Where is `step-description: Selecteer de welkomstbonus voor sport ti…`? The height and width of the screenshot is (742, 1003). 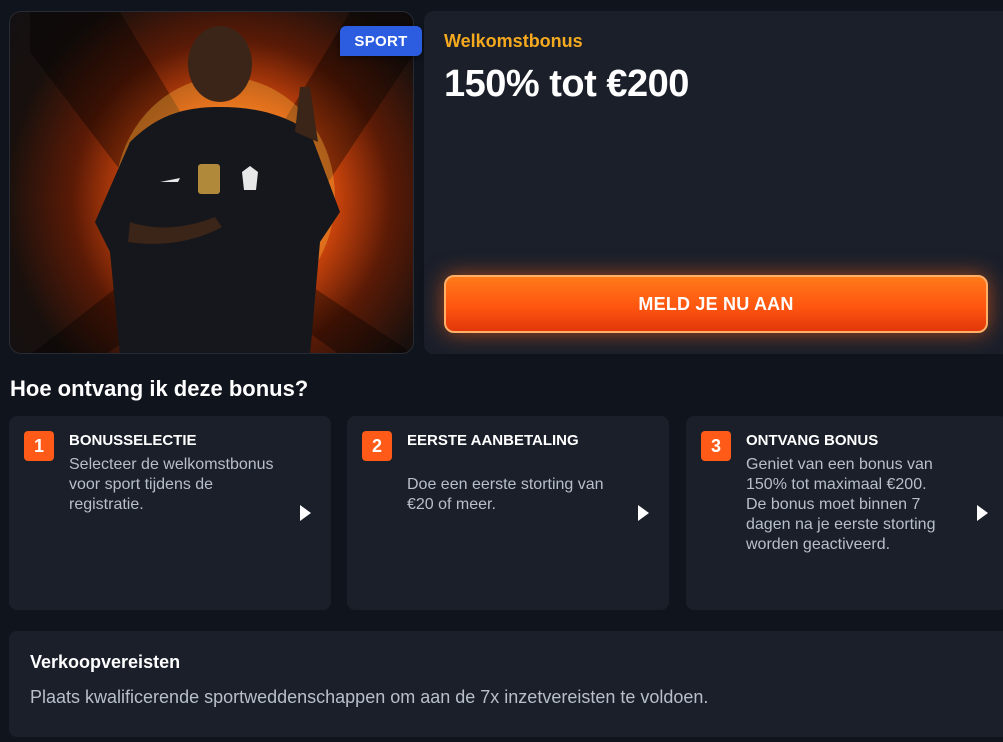 step-description: Selecteer de welkomstbonus voor sport ti… is located at coordinates (171, 484).